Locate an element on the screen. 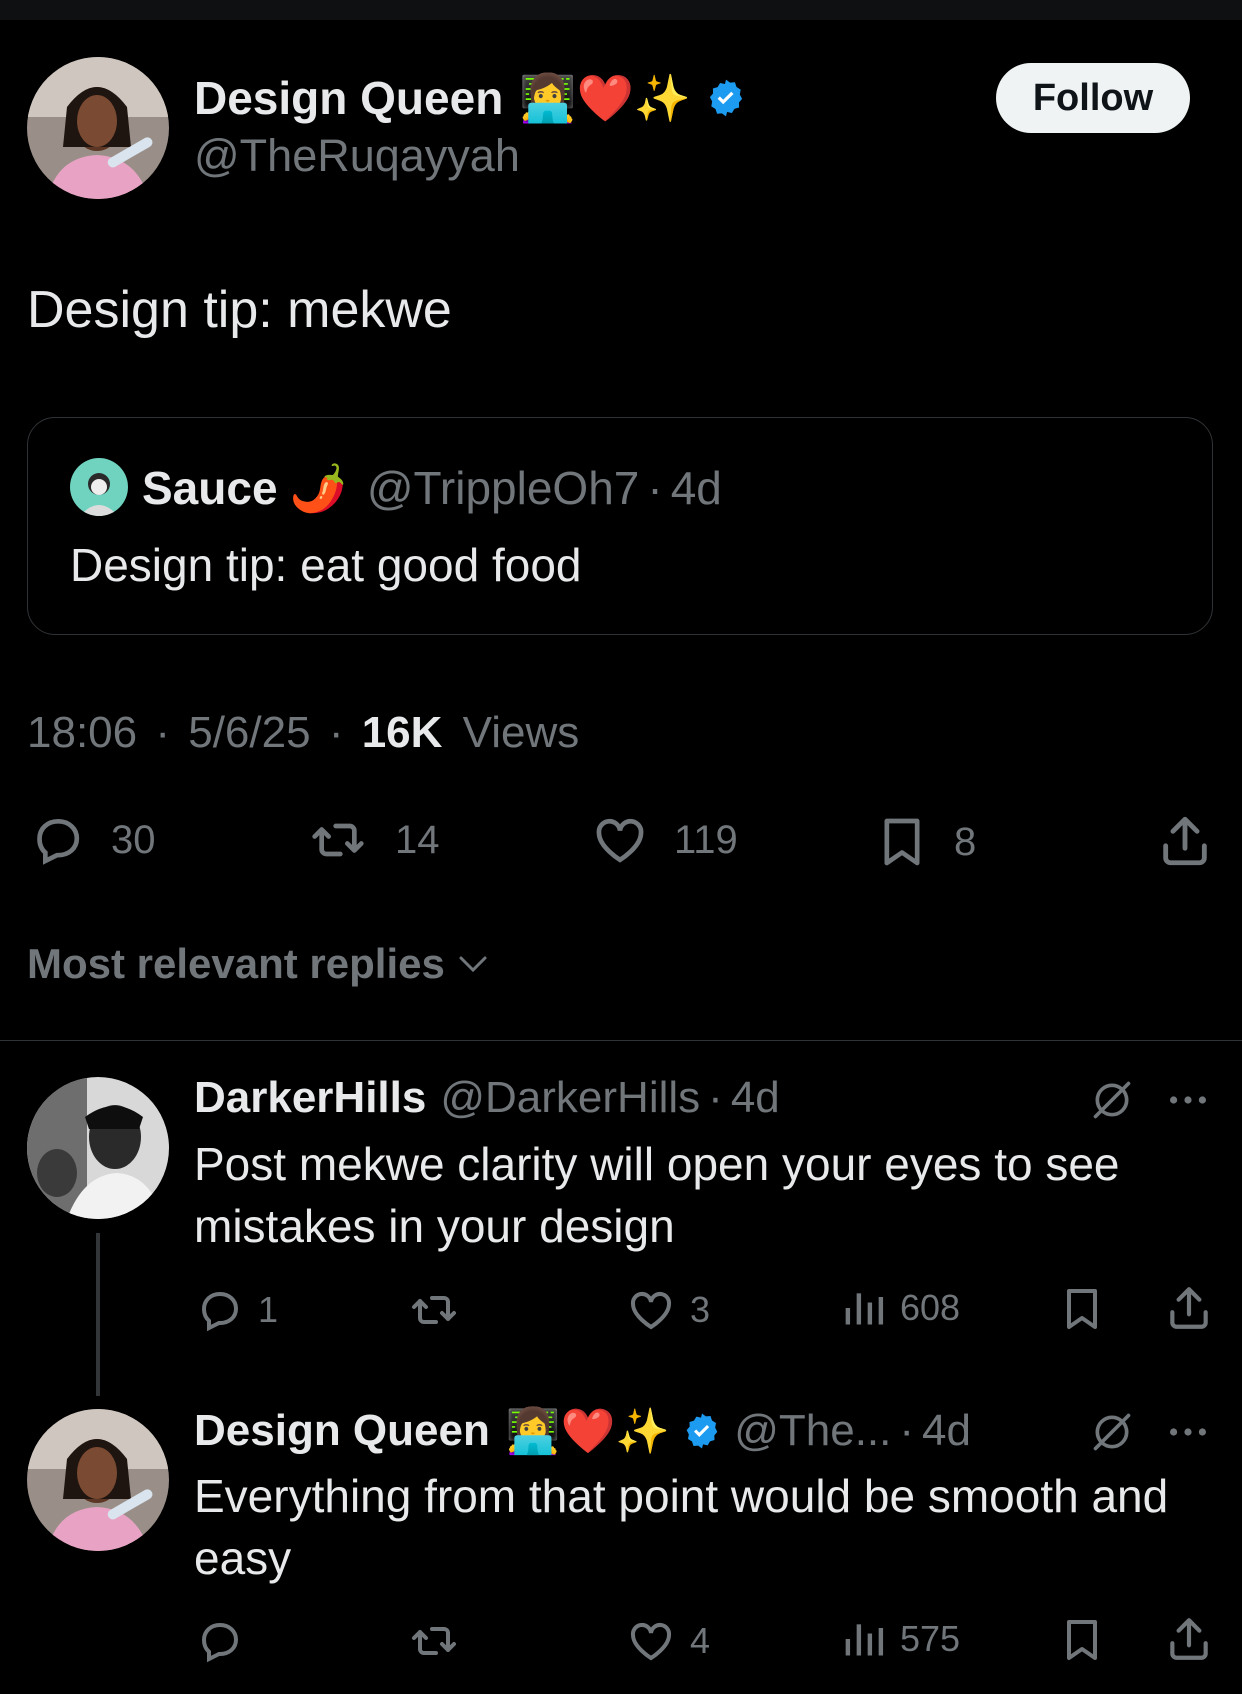 This screenshot has width=1242, height=1694. like-button: 4 is located at coordinates (668, 1641).